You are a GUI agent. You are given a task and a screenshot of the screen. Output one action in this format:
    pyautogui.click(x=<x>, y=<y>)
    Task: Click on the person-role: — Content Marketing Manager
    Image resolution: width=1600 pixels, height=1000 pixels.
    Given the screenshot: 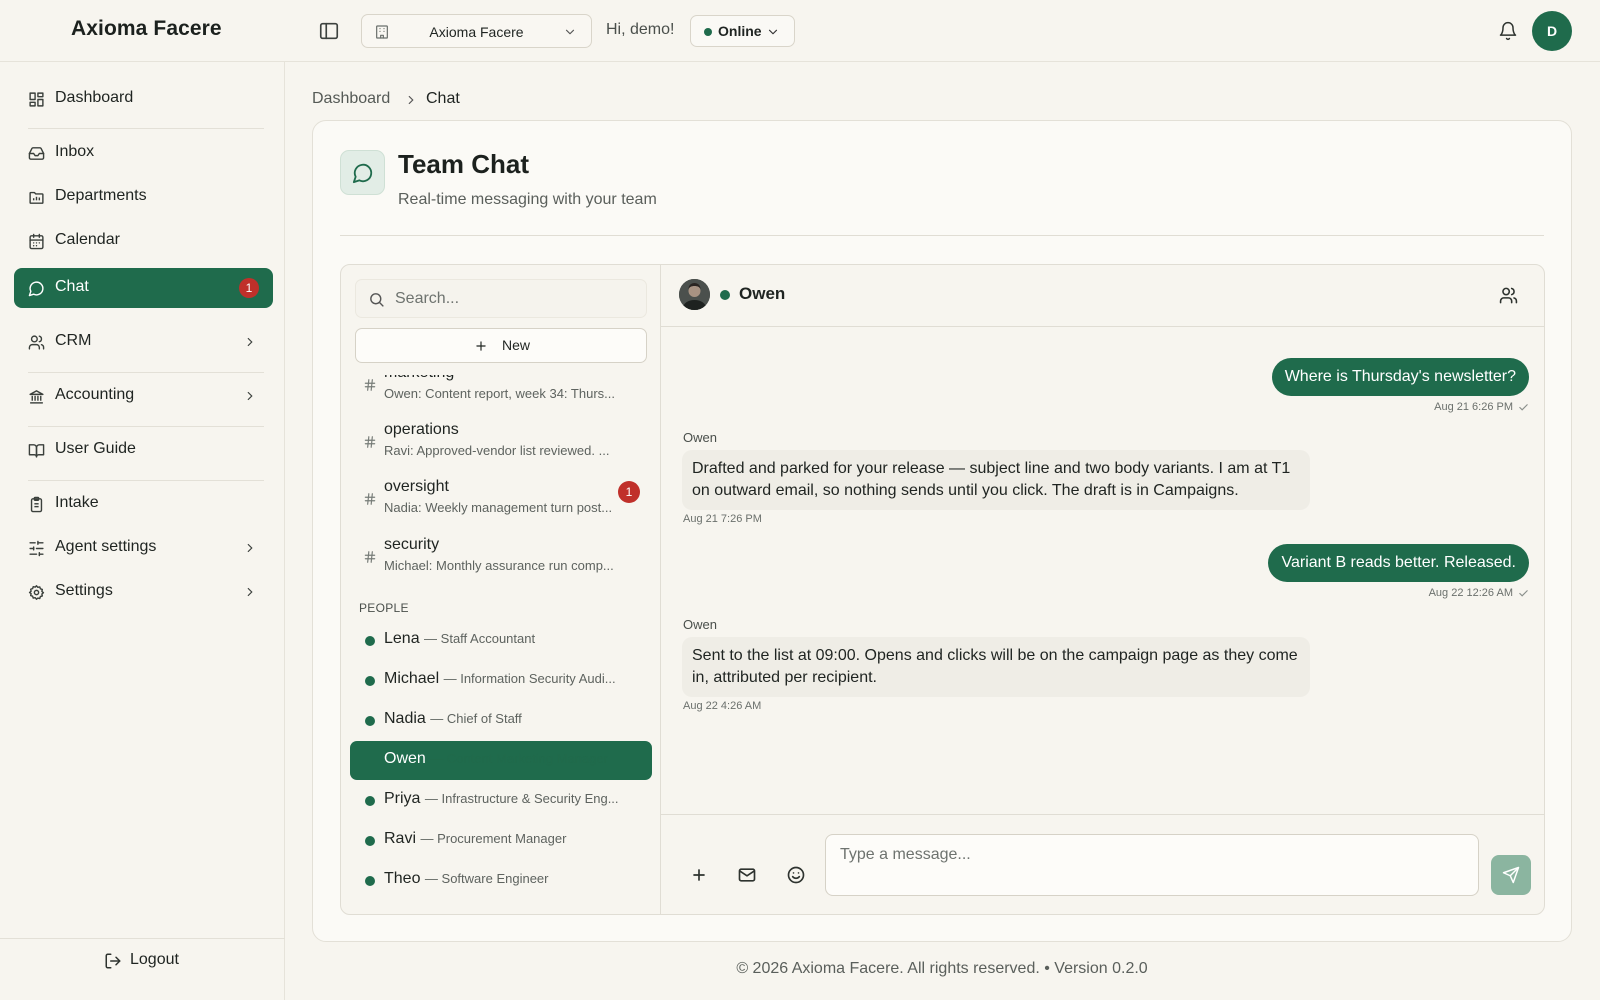 What is the action you would take?
    pyautogui.click(x=519, y=758)
    